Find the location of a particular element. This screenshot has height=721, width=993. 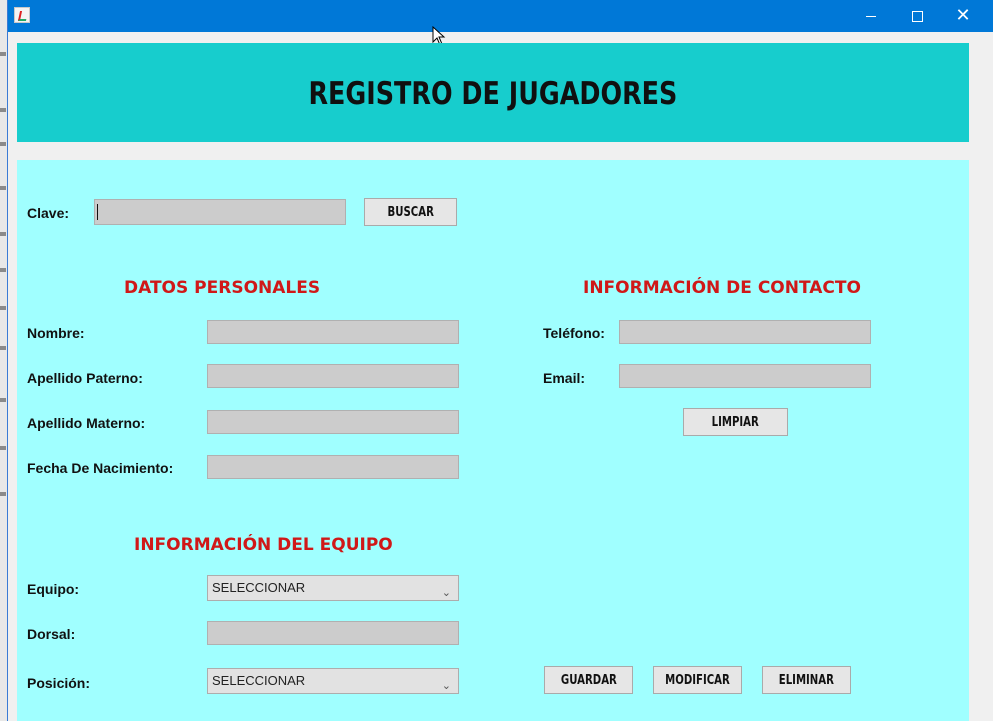

nombre-input is located at coordinates (333, 332).